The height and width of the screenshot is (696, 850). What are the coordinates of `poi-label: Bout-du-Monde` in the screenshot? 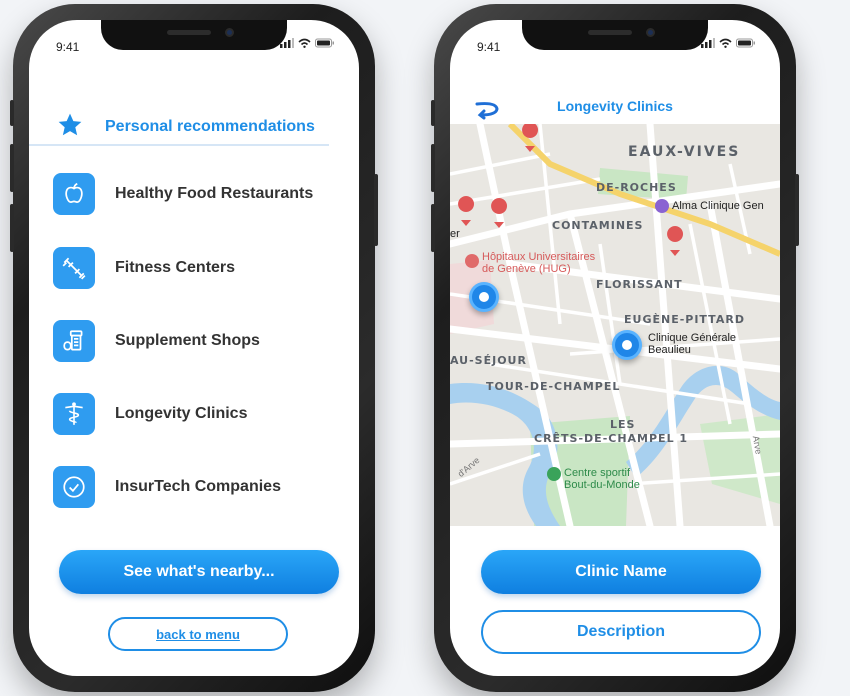 It's located at (602, 485).